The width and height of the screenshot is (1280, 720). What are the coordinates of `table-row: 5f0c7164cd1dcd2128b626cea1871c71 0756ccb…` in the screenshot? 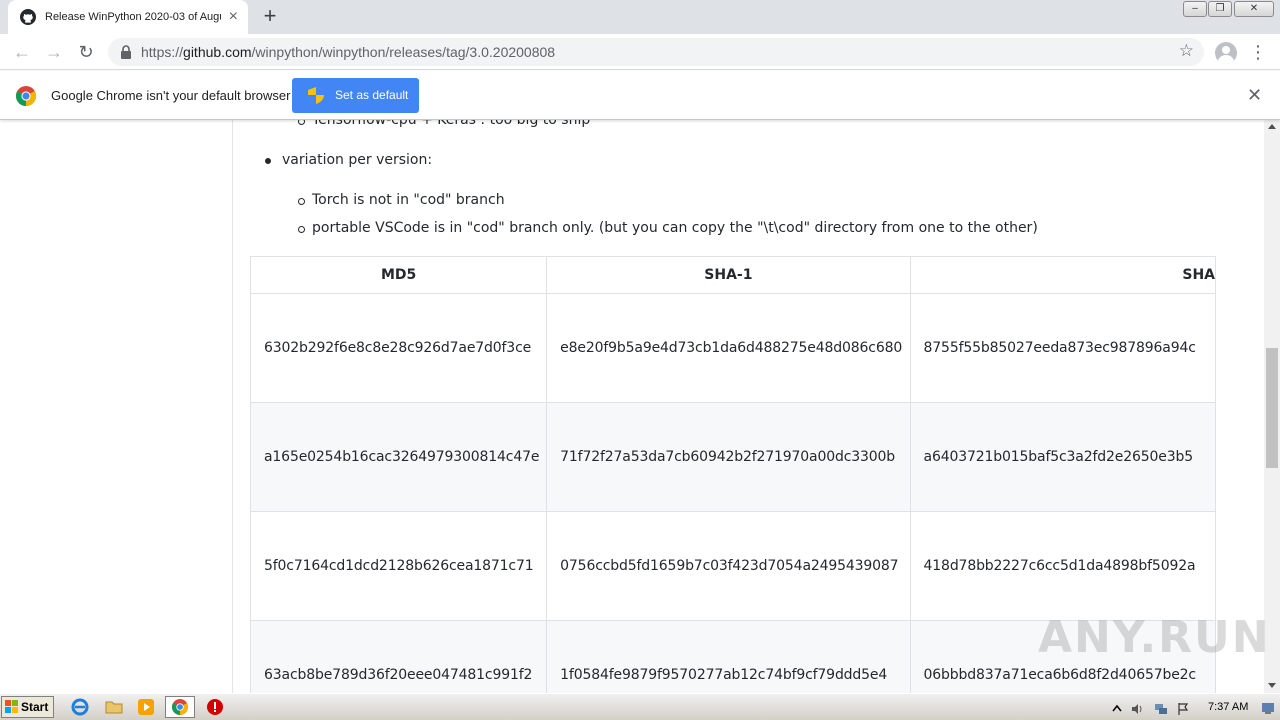 It's located at (733, 566).